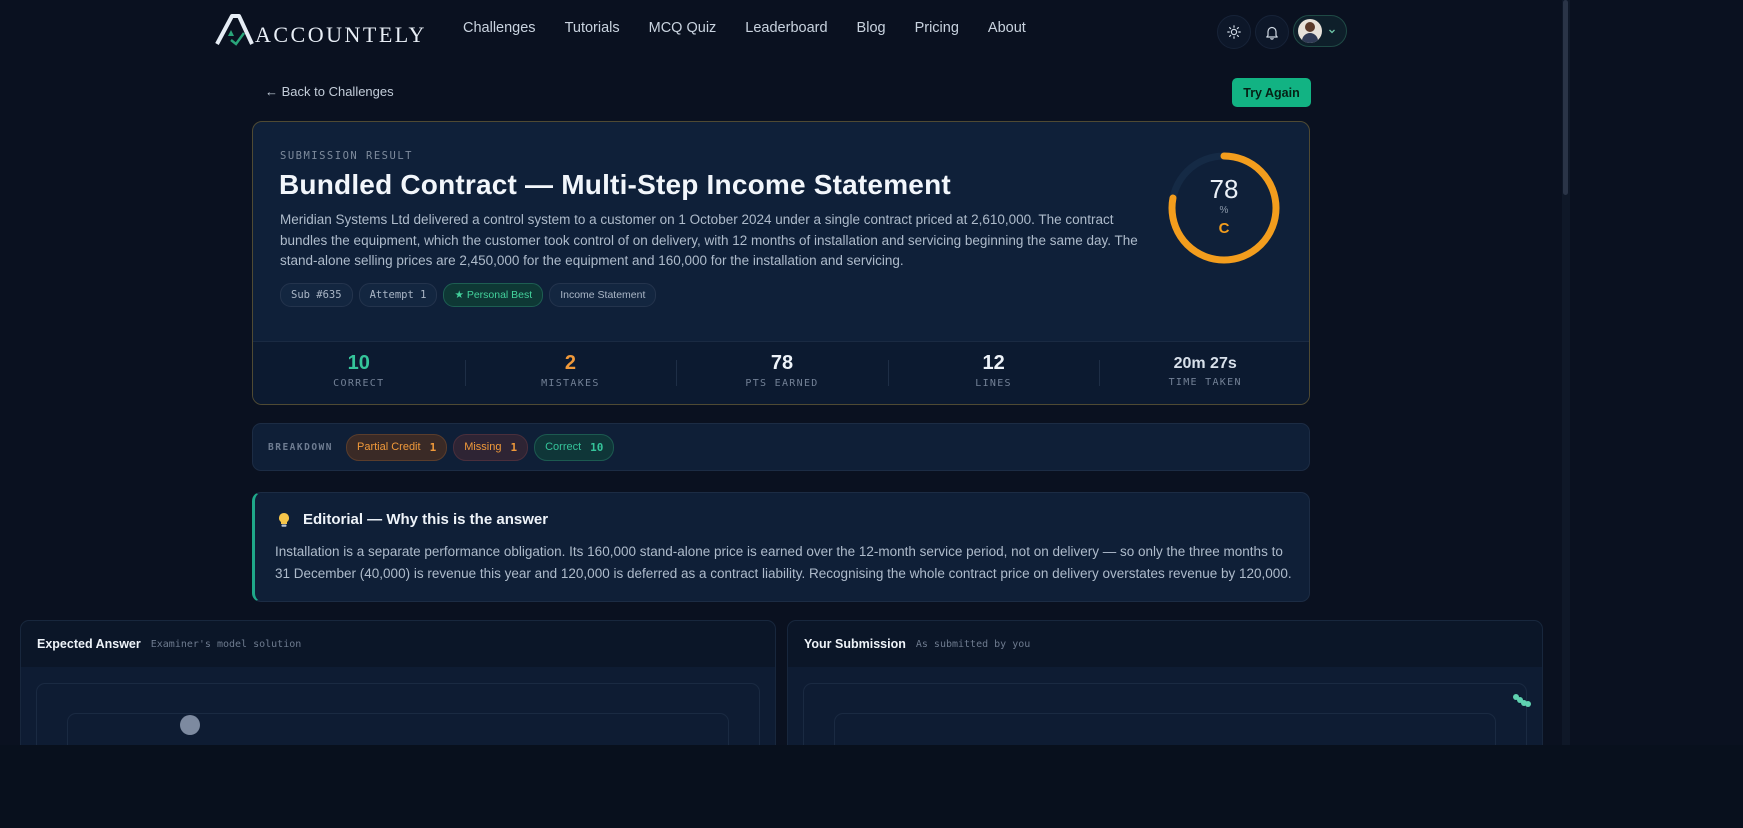 This screenshot has width=1743, height=828. Describe the element at coordinates (1205, 363) in the screenshot. I see `stat-value: 20m 27s` at that location.